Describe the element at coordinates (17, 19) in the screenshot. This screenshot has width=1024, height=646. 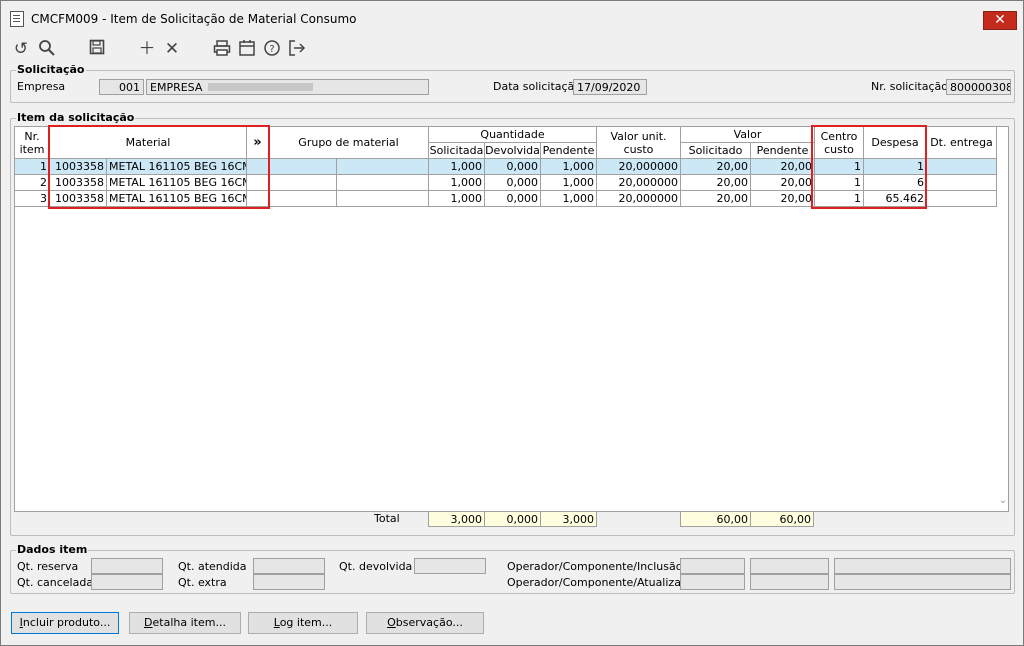
I see `document-icon` at that location.